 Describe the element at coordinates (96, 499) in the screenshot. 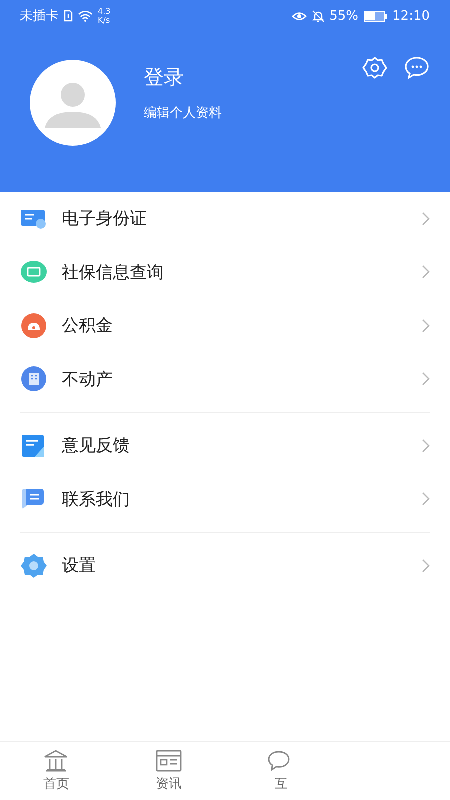

I see `menu-label: 联系我们` at that location.